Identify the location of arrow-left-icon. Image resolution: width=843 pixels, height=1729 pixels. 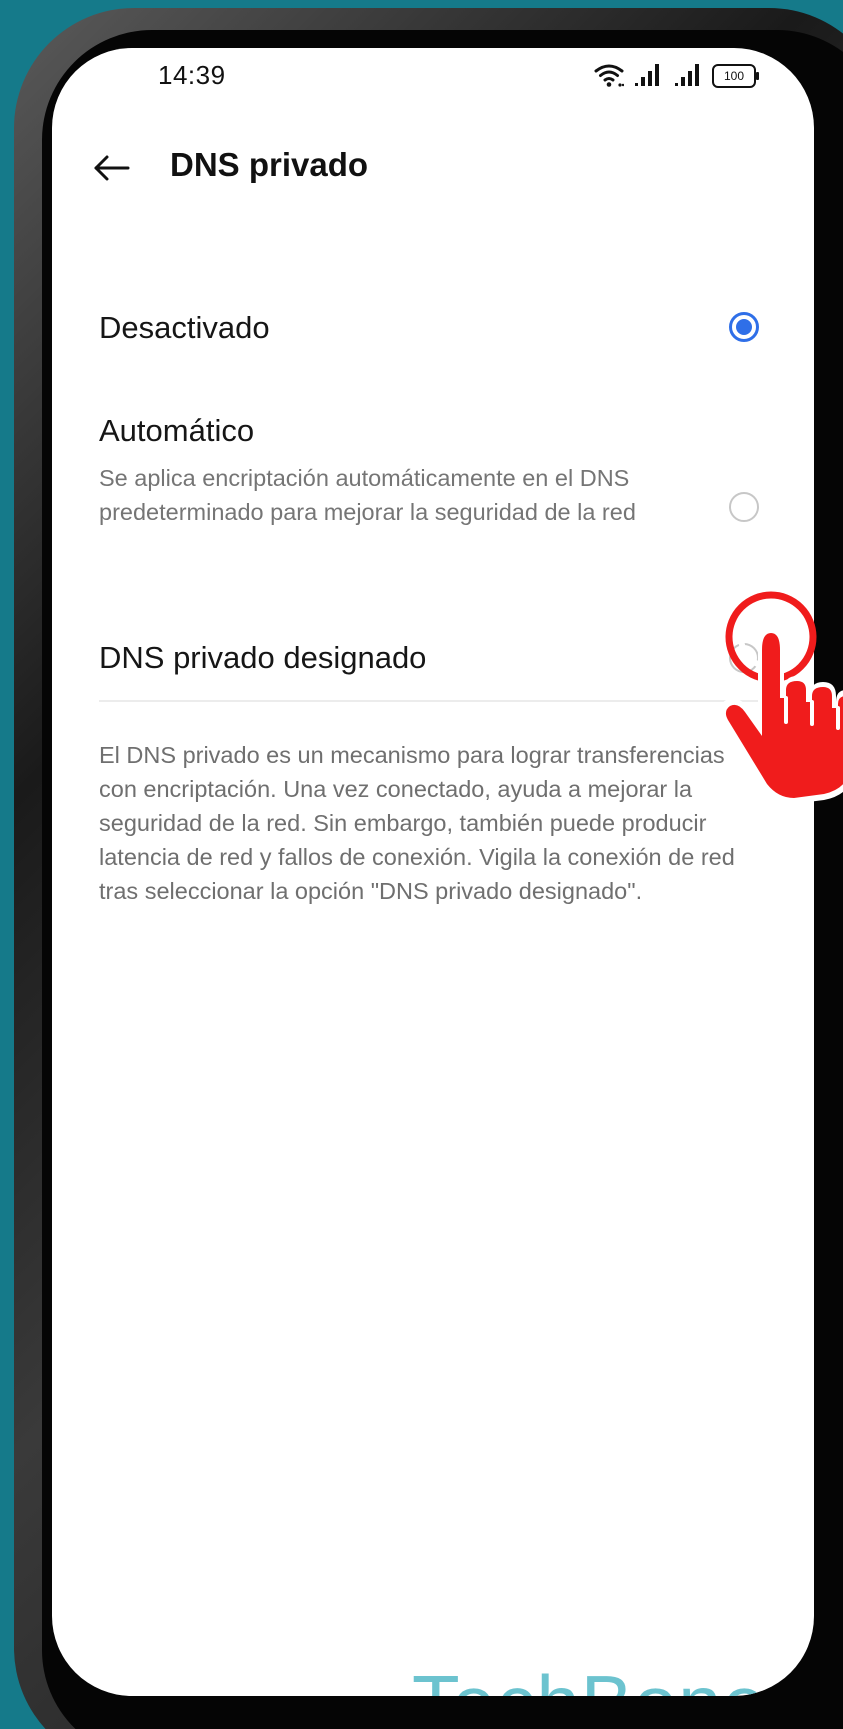
(112, 168).